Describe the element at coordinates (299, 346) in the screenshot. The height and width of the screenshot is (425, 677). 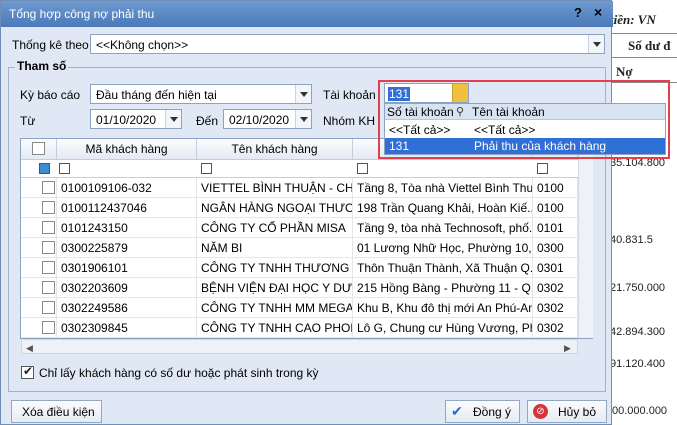
I see `grid-horizontal-scrollbar: ◀ ▶` at that location.